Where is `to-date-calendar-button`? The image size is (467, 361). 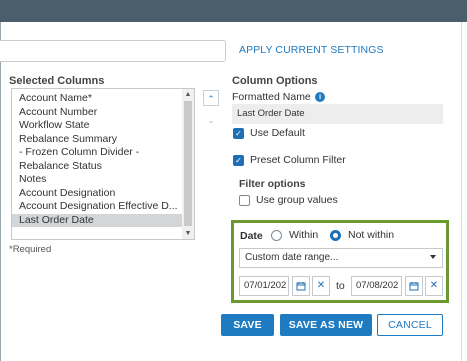 to-date-calendar-button is located at coordinates (414, 286).